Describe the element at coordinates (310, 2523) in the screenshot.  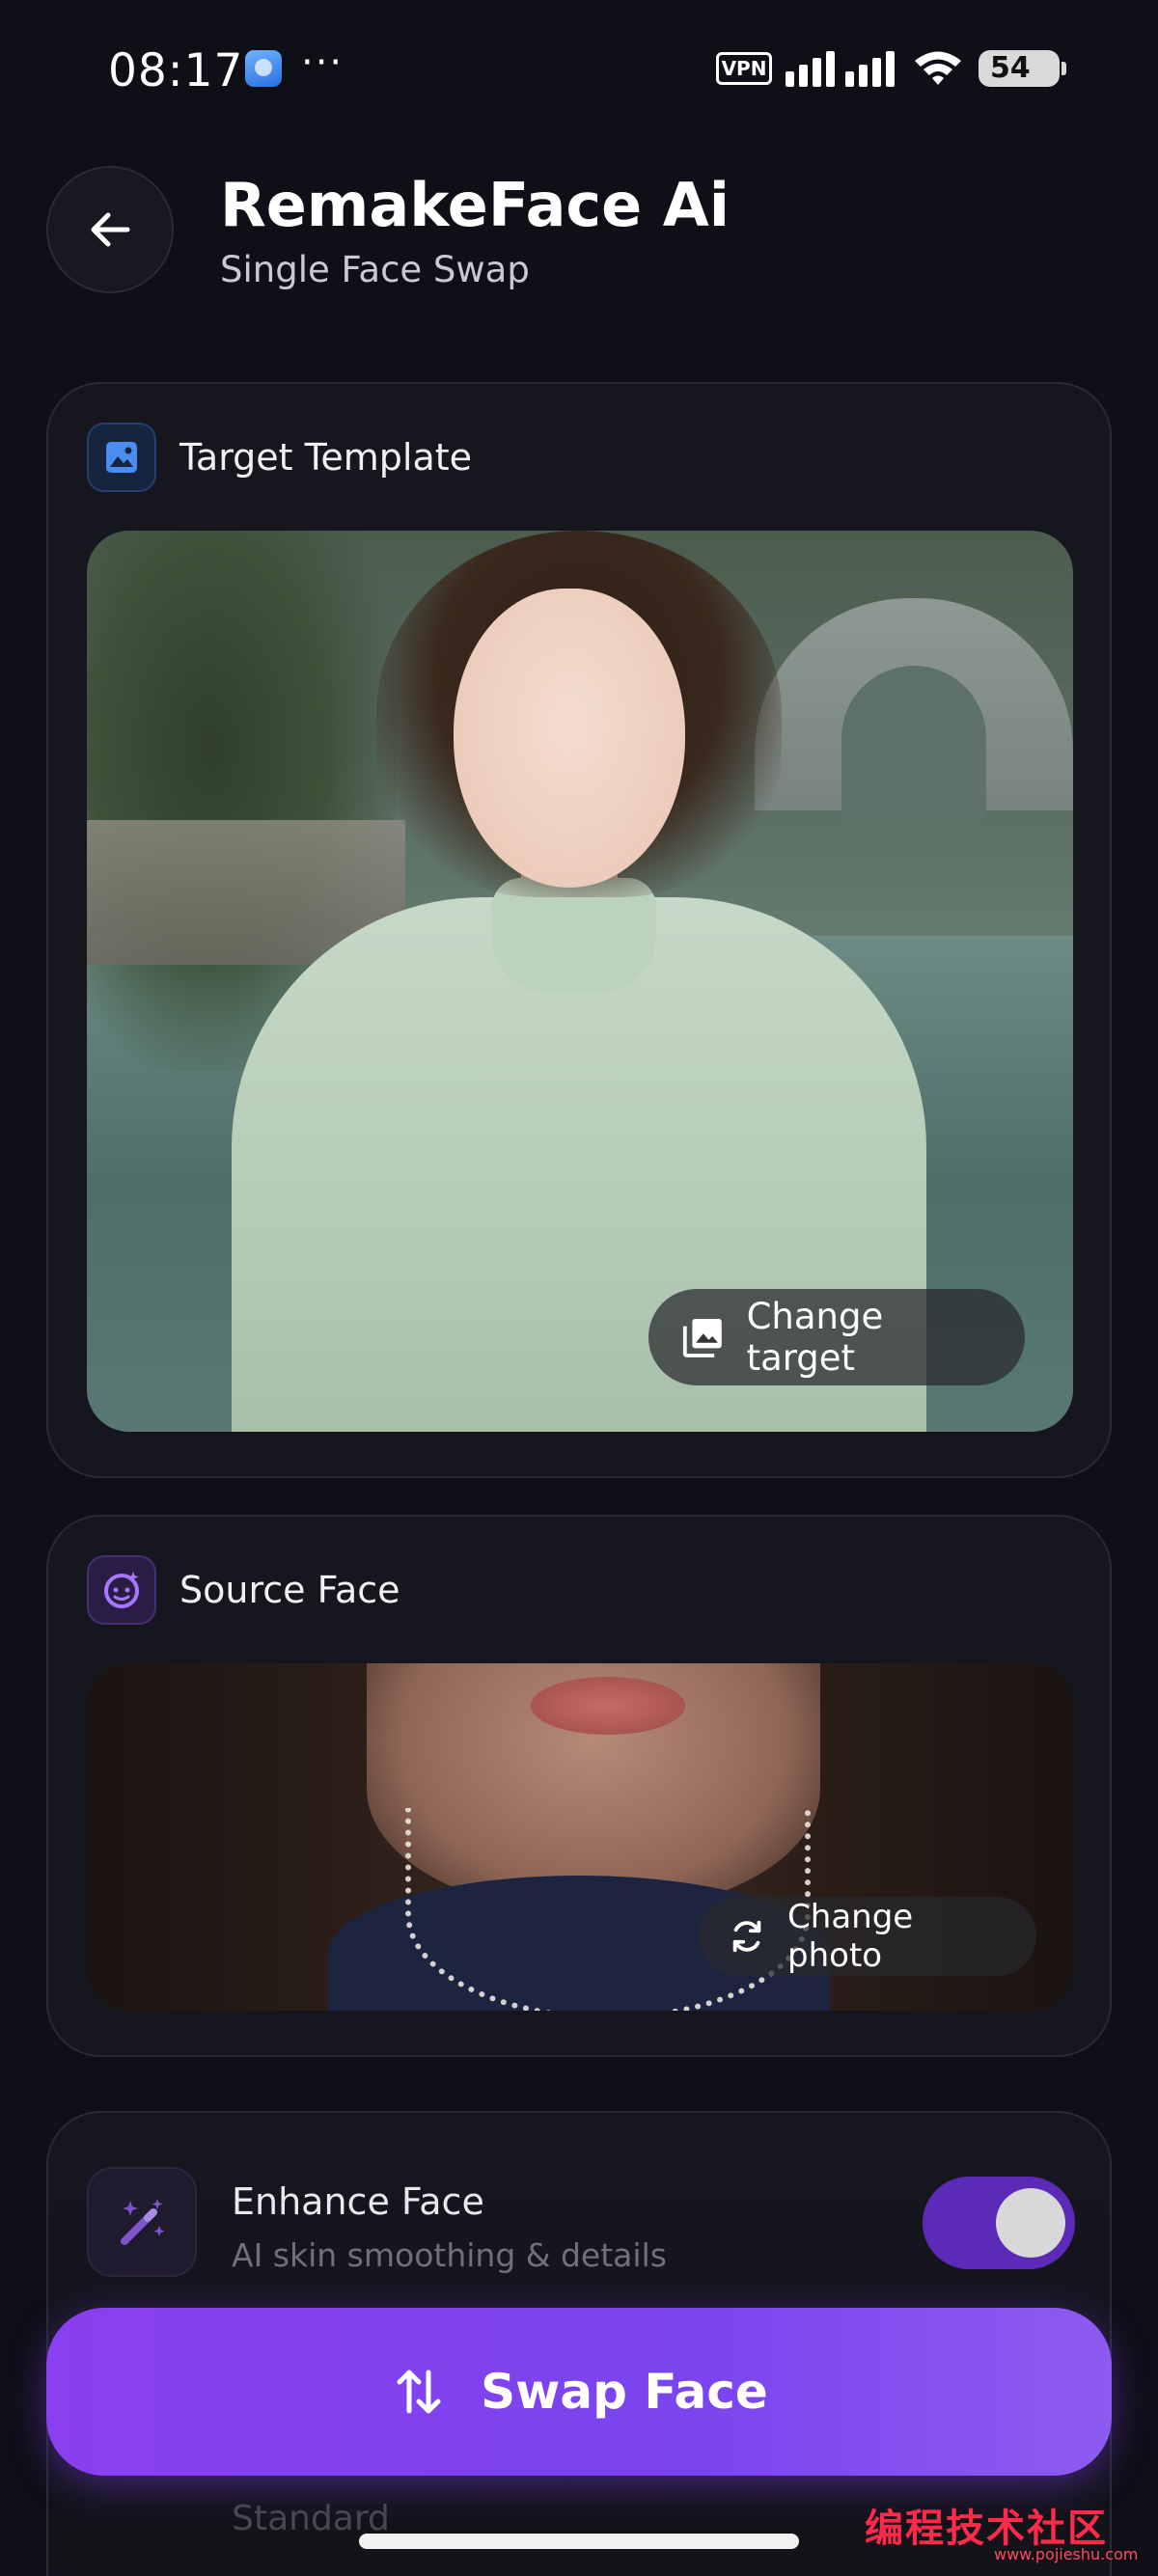
I see `quality-option-standard: Standard` at that location.